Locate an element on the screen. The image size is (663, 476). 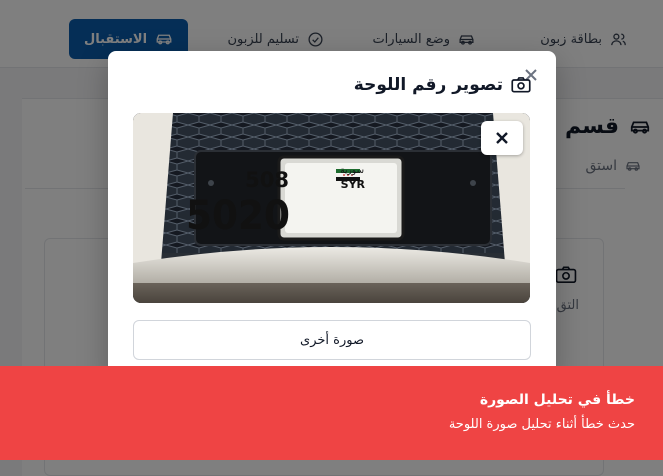
camera-icon is located at coordinates (521, 85).